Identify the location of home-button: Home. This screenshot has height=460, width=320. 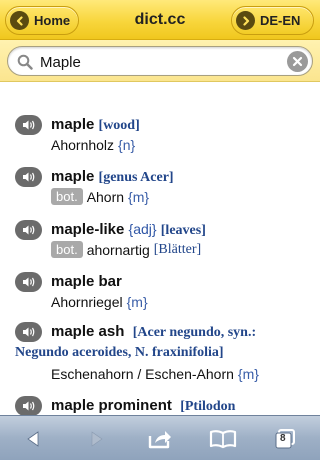
(42, 20).